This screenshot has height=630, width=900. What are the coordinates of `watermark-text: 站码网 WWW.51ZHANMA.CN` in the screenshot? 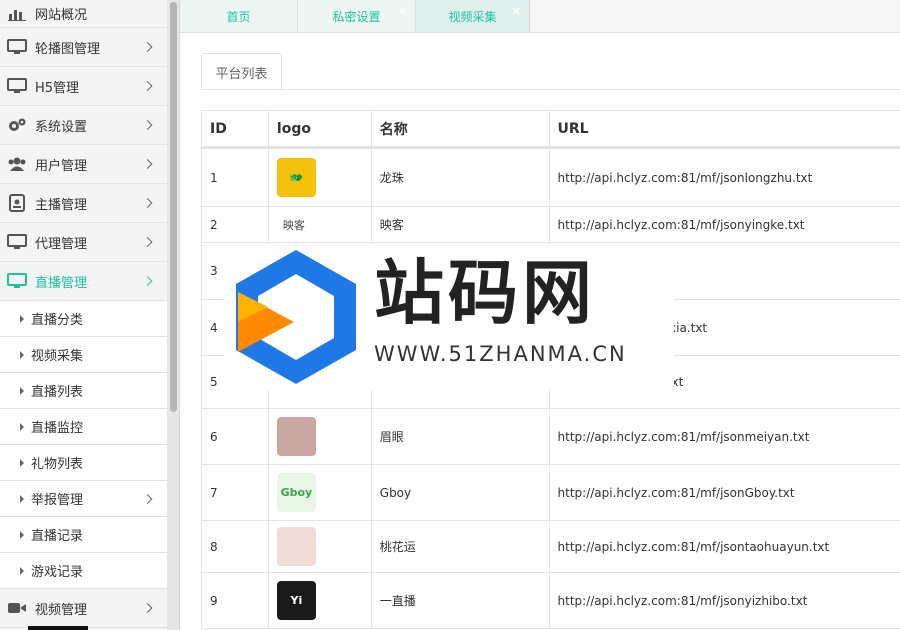 It's located at (500, 312).